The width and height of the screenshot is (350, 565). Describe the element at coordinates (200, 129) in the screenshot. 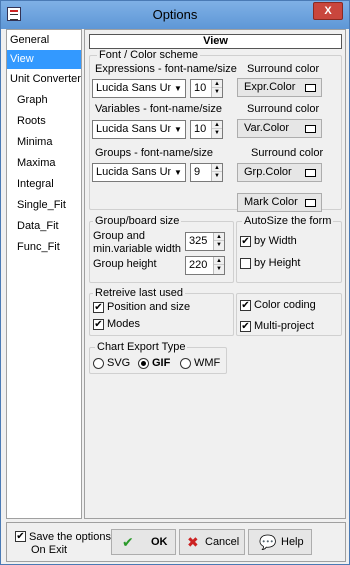

I see `variables-size-value: 10` at that location.